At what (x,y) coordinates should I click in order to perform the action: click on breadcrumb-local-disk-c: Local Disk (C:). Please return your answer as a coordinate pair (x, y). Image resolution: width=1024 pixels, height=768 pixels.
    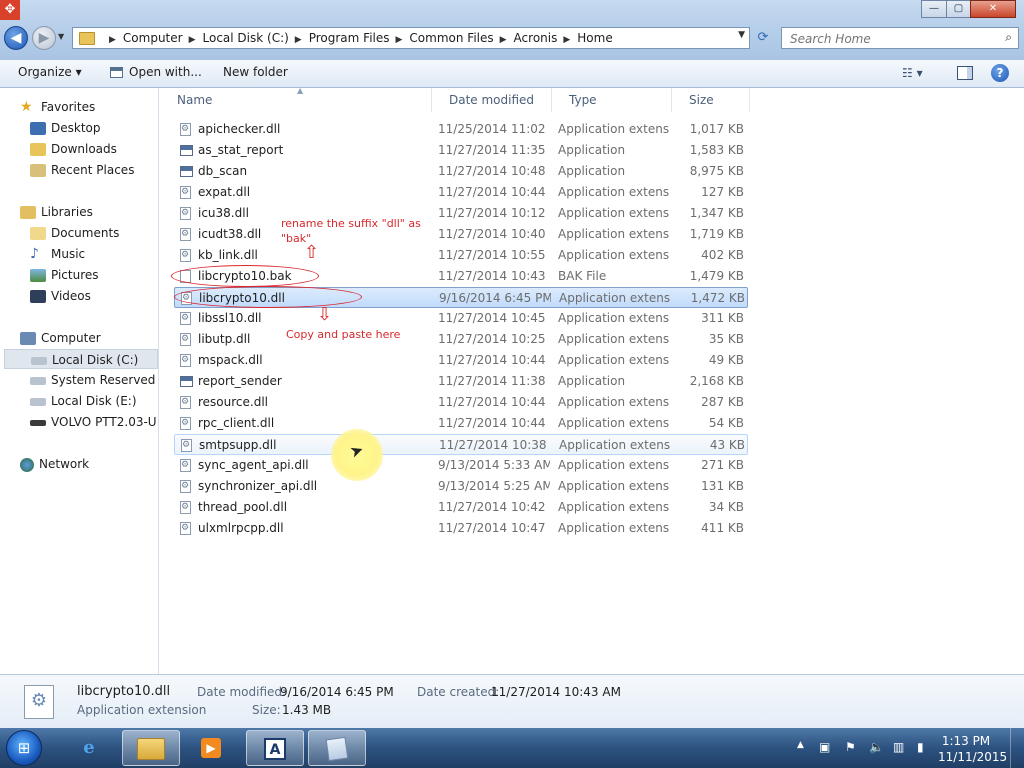
    Looking at the image, I should click on (246, 38).